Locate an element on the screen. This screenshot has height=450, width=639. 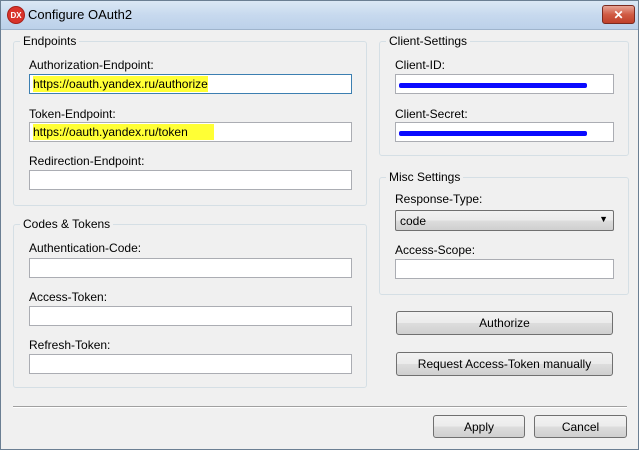
request-access-token-button-label: Request Access-Token manually is located at coordinates (504, 364).